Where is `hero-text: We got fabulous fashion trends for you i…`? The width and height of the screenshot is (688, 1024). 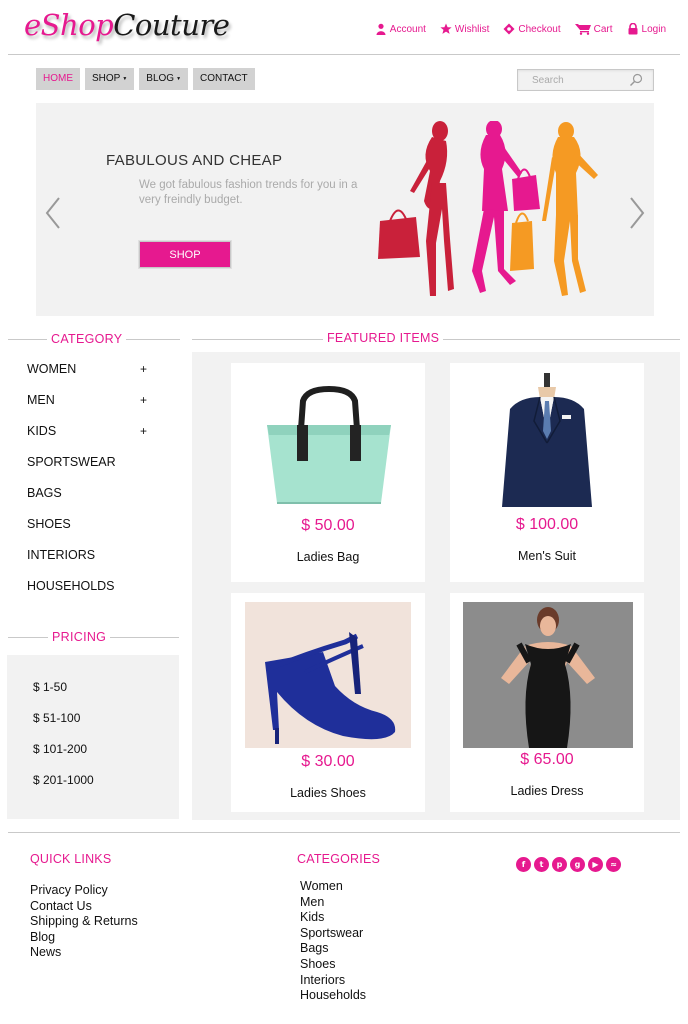 hero-text: We got fabulous fashion trends for you i… is located at coordinates (248, 192).